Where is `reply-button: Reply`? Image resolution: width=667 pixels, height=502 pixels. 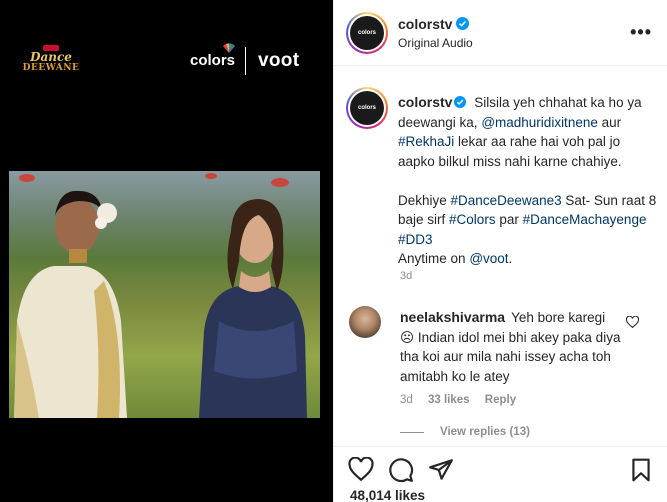
reply-button: Reply is located at coordinates (500, 400).